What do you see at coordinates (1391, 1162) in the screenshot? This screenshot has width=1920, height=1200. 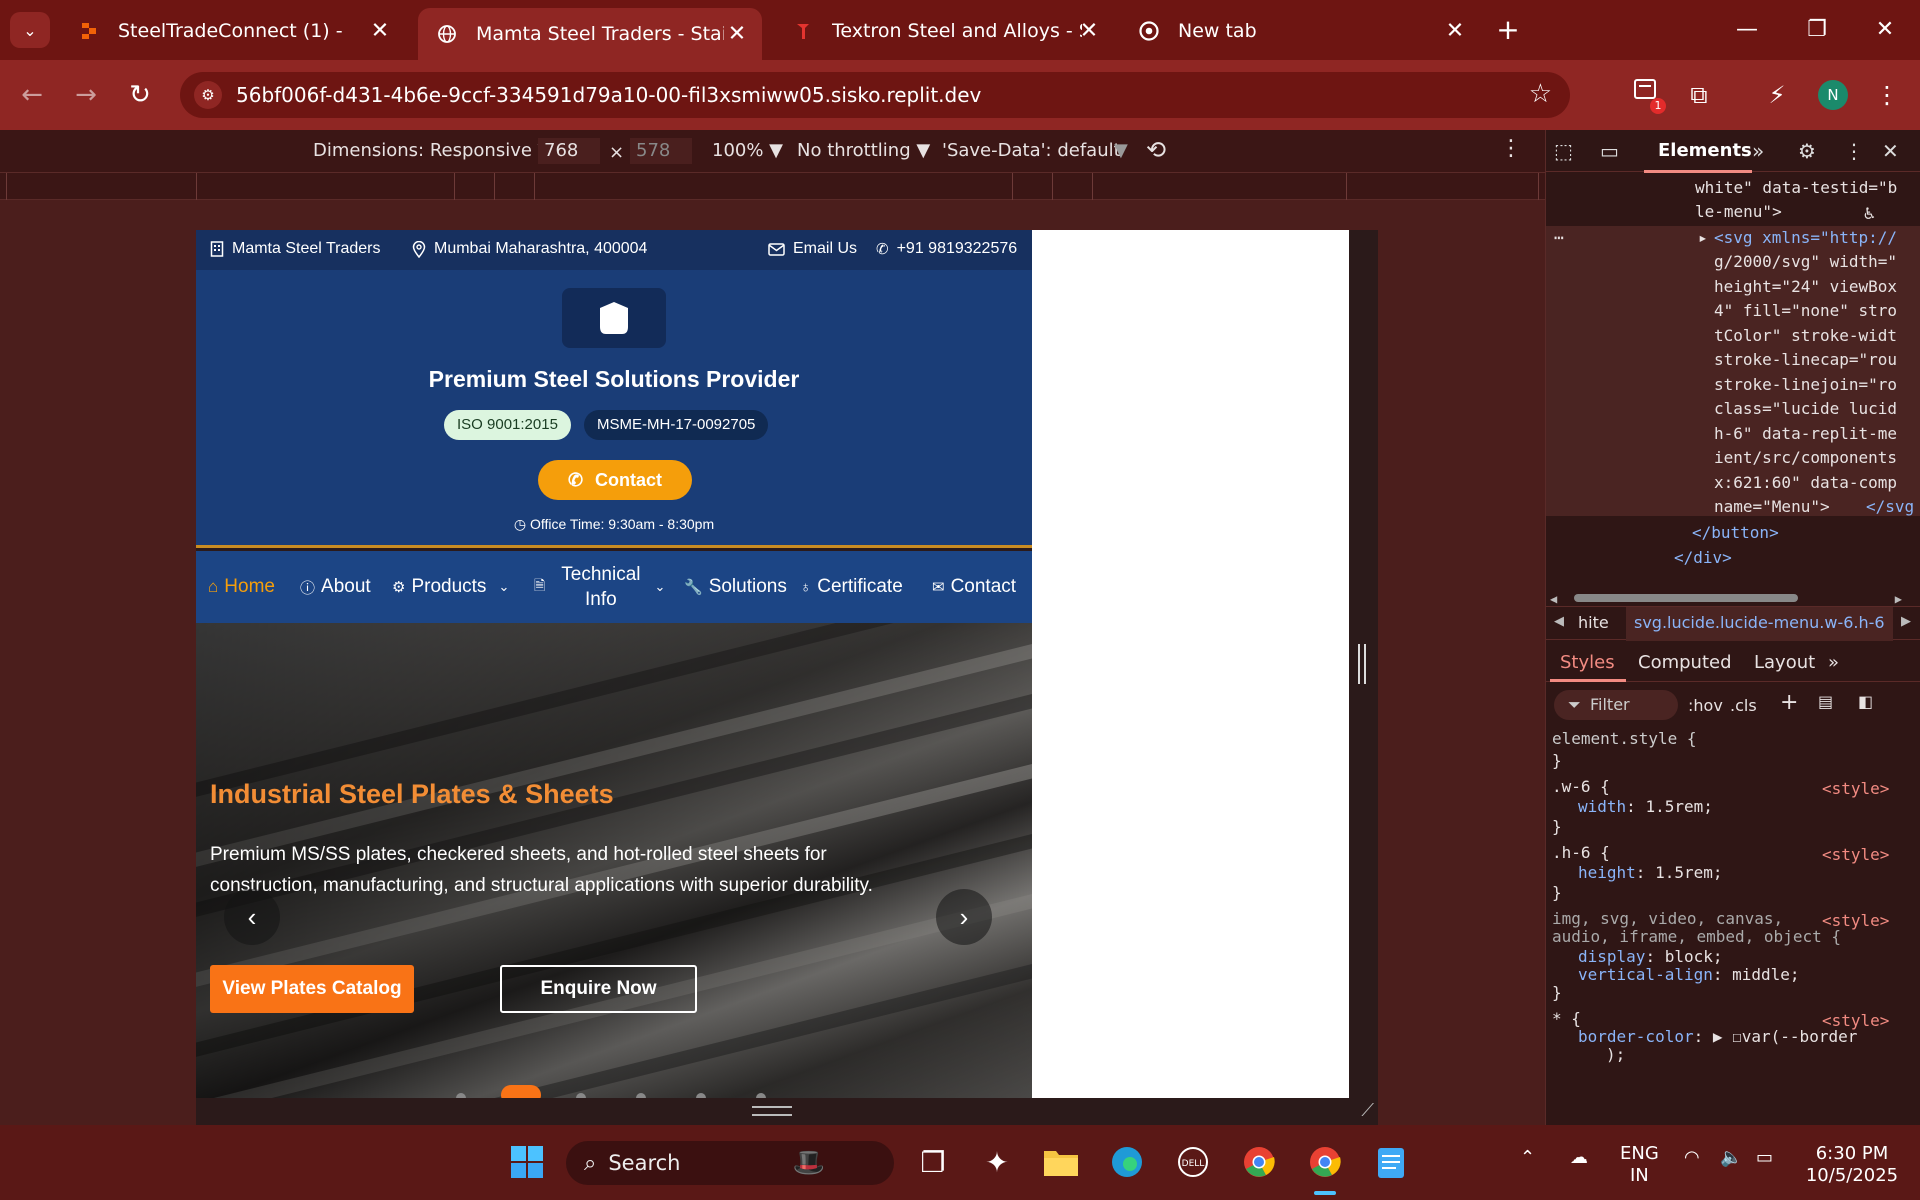 I see `notepad-icon` at bounding box center [1391, 1162].